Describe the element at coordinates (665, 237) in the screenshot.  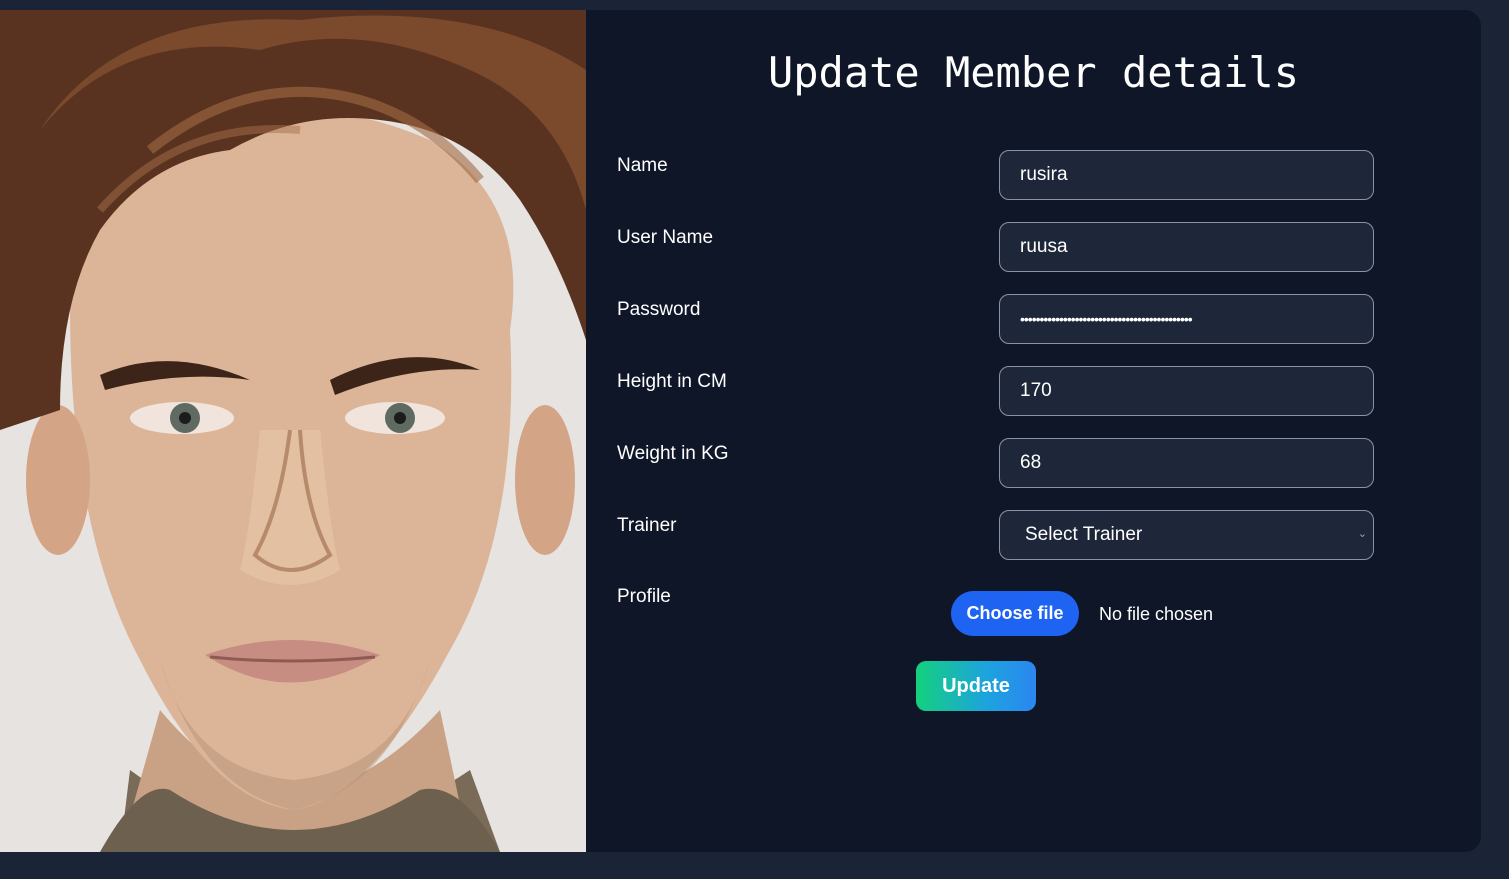
I see `username-label: User Name` at that location.